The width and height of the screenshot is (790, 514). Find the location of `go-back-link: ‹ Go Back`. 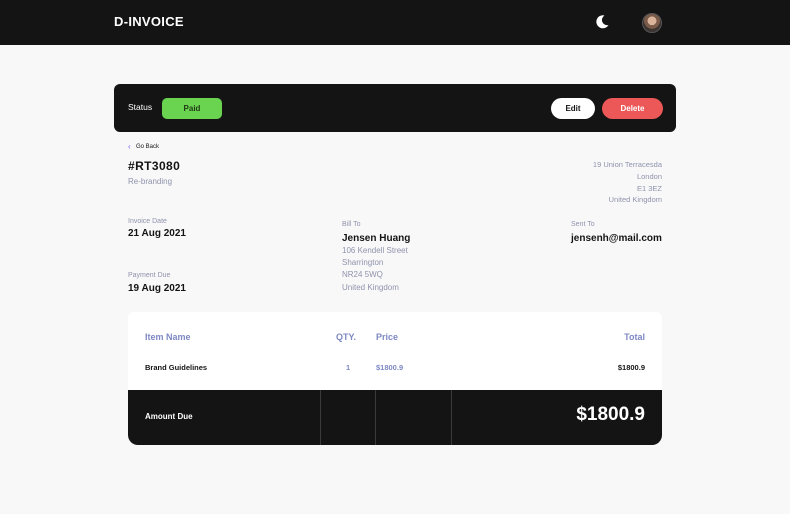

go-back-link: ‹ Go Back is located at coordinates (143, 146).